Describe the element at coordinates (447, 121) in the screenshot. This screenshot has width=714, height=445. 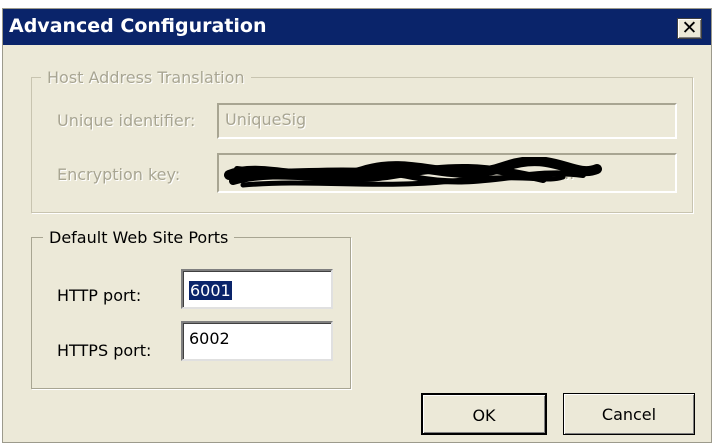
I see `unique-identifier-field: UniqueSig` at that location.